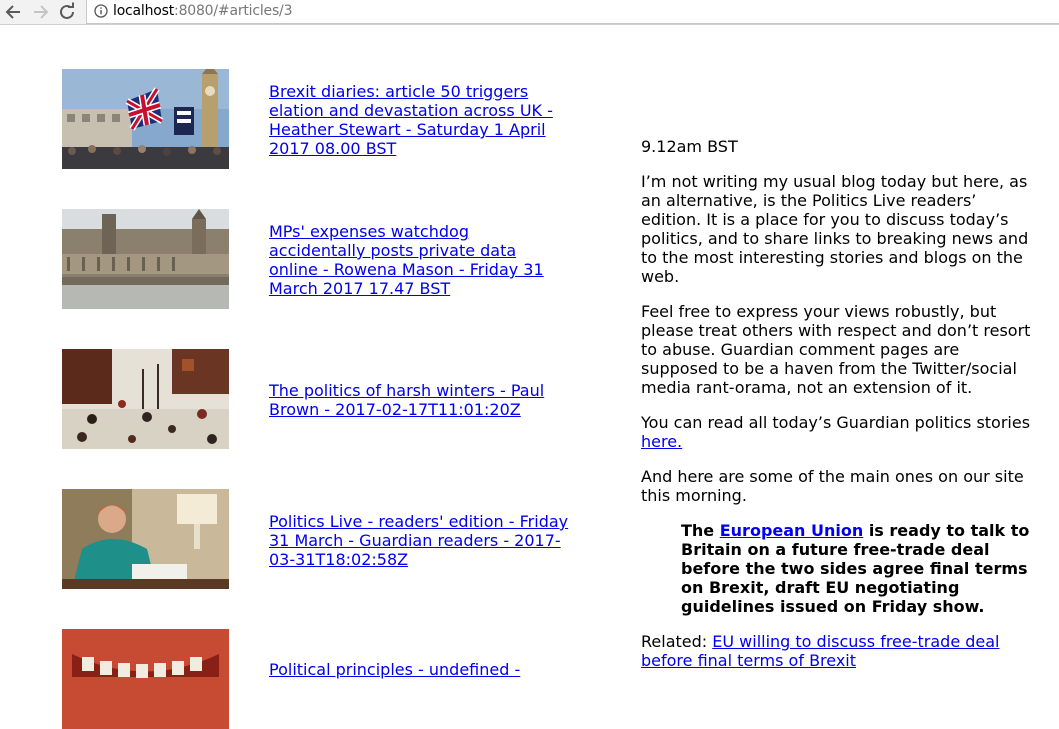 This screenshot has width=1059, height=729. I want to click on article-item: Political principles - undefined -, so click(322, 679).